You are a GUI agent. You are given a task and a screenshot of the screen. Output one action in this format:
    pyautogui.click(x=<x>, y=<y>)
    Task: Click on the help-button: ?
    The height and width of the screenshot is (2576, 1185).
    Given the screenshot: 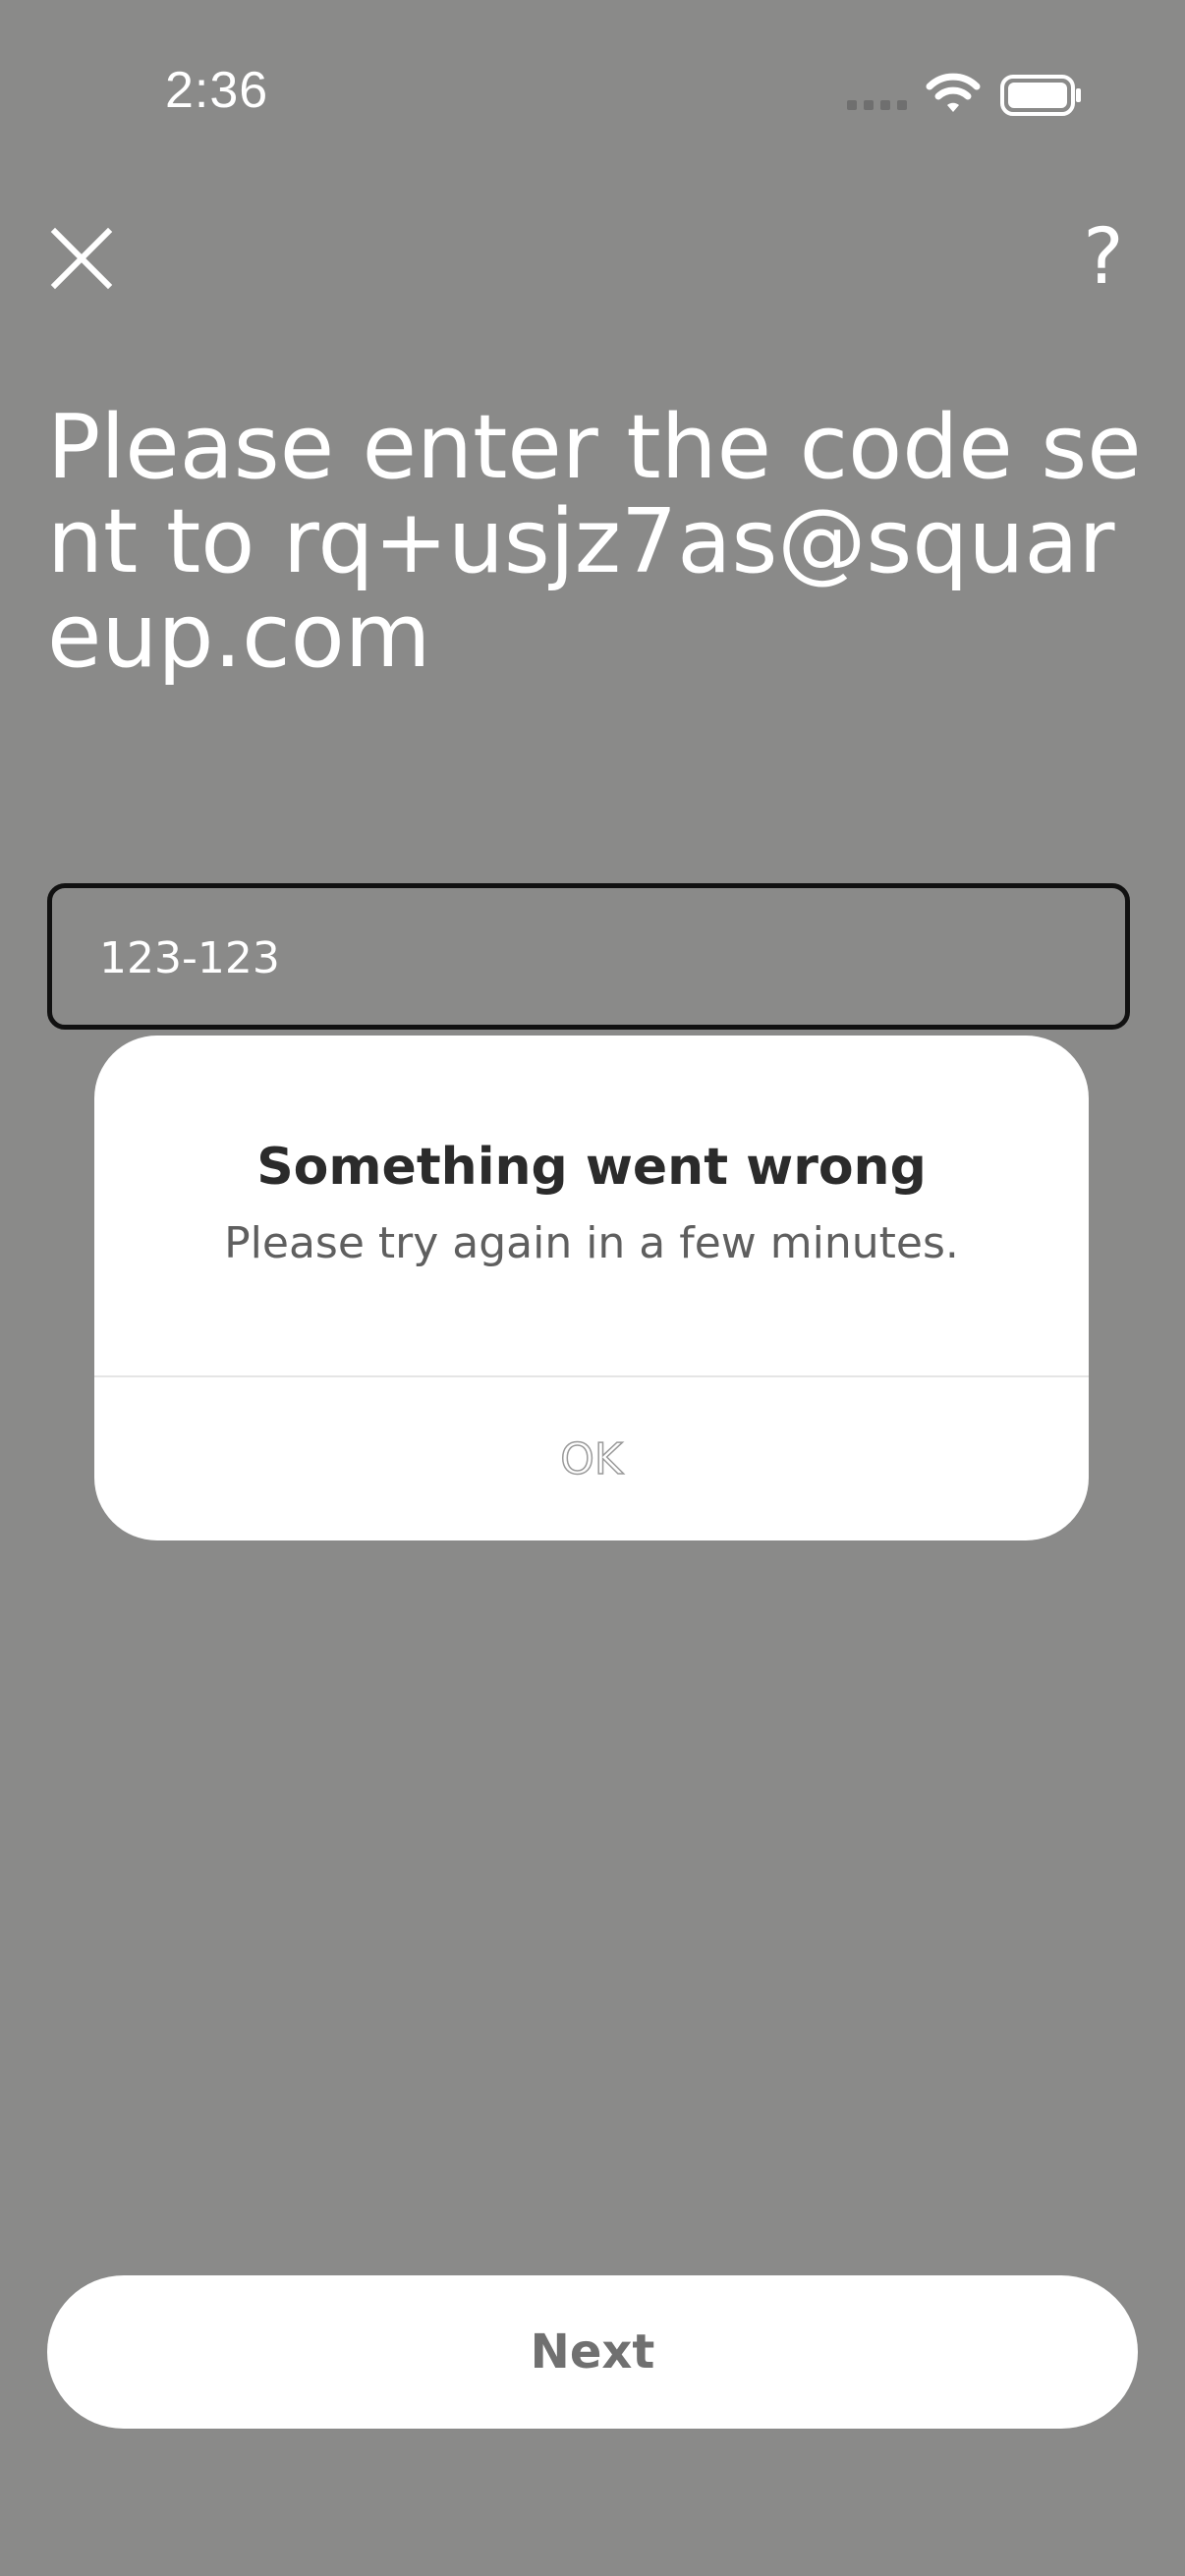 What is the action you would take?
    pyautogui.click(x=1104, y=257)
    